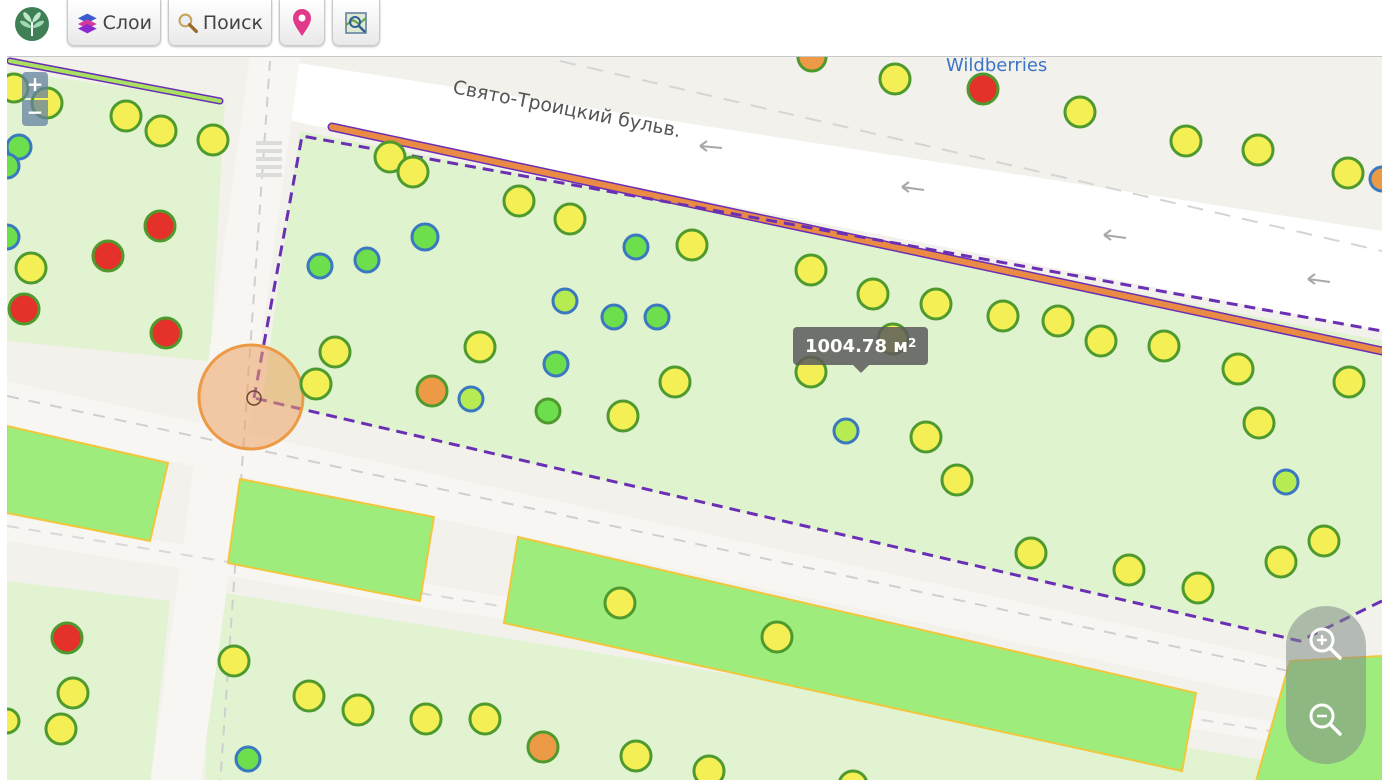 The width and height of the screenshot is (1390, 784). What do you see at coordinates (996, 66) in the screenshot?
I see `poi-label: Wildberries` at bounding box center [996, 66].